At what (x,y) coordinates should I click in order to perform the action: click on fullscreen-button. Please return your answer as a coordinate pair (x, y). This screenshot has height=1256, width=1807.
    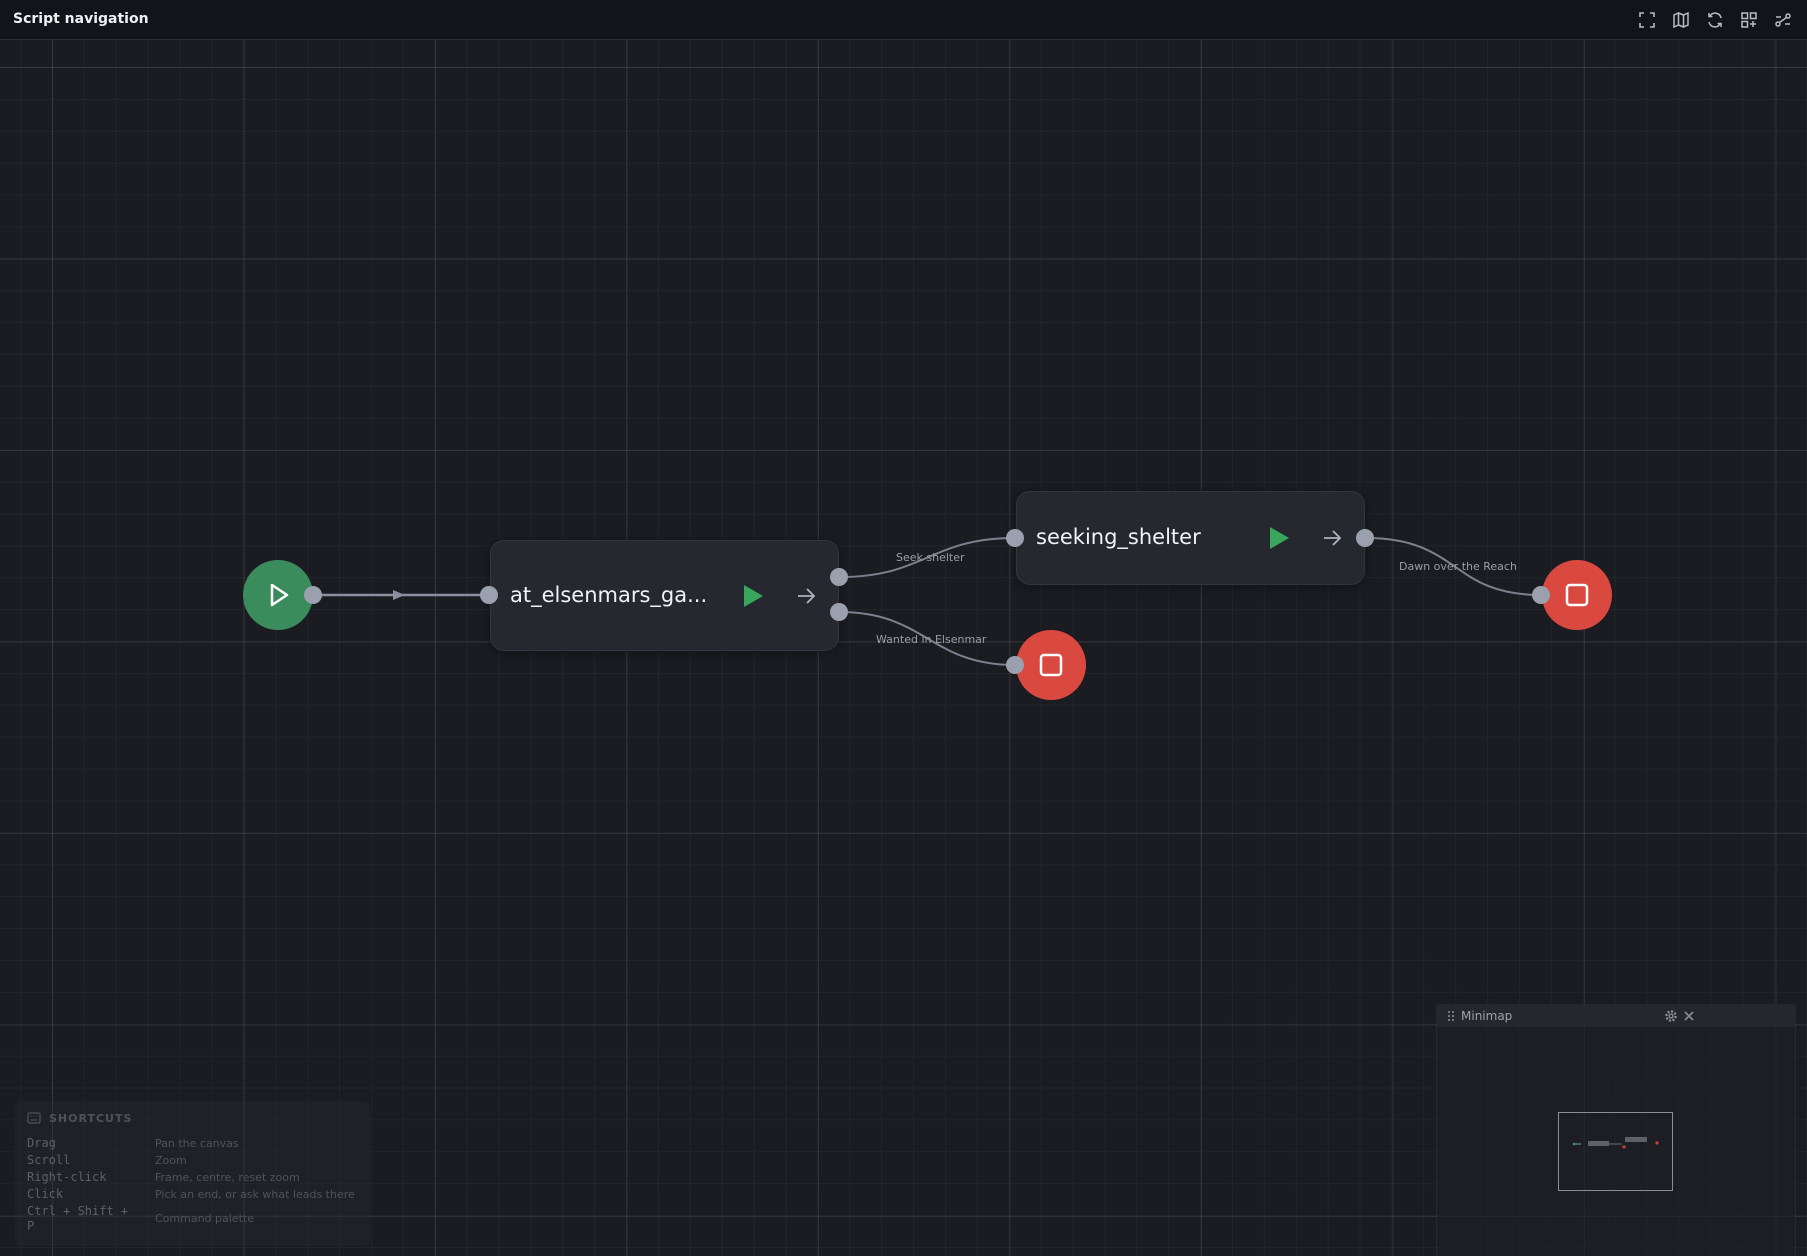
    Looking at the image, I should click on (1647, 20).